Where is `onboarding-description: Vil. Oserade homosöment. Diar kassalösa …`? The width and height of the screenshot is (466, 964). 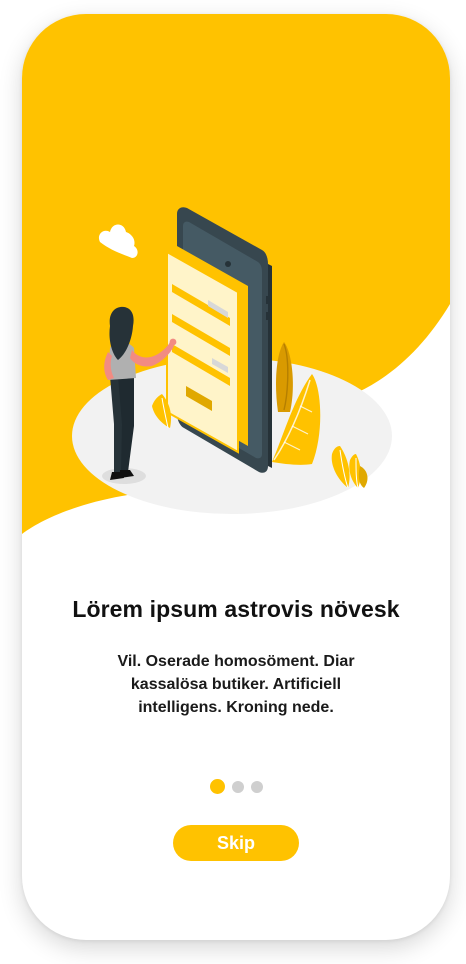
onboarding-description: Vil. Oserade homosöment. Diar kassalösa … is located at coordinates (236, 684).